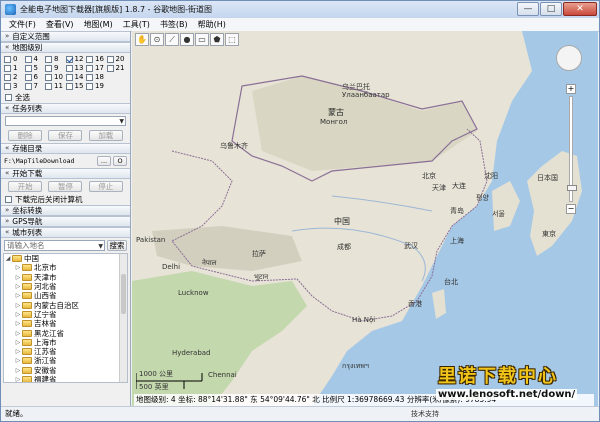 The height and width of the screenshot is (422, 600). Describe the element at coordinates (551, 9) in the screenshot. I see `maximize-button: □` at that location.